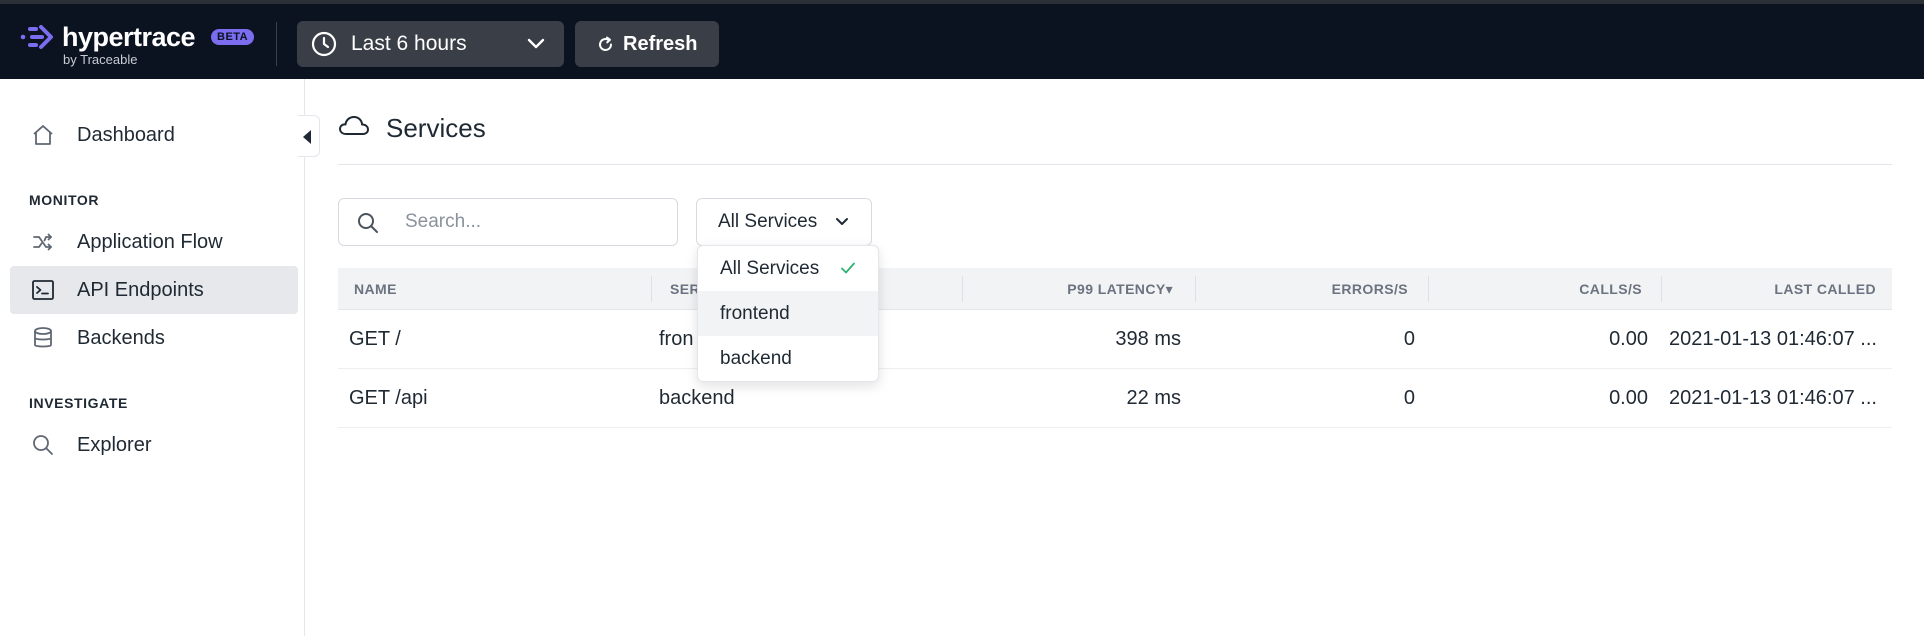 Image resolution: width=1924 pixels, height=636 pixels. Describe the element at coordinates (1565, 289) in the screenshot. I see `column-header-calls: CALLS/S` at that location.